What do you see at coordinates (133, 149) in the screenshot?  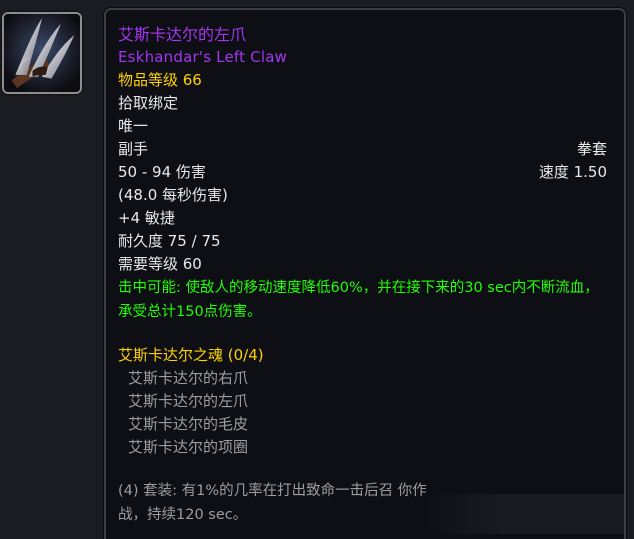 I see `slot-text: 副手` at bounding box center [133, 149].